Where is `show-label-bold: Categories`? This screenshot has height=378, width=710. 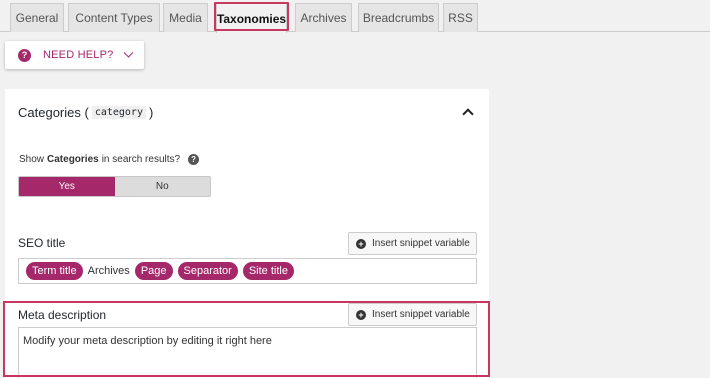
show-label-bold: Categories is located at coordinates (73, 159).